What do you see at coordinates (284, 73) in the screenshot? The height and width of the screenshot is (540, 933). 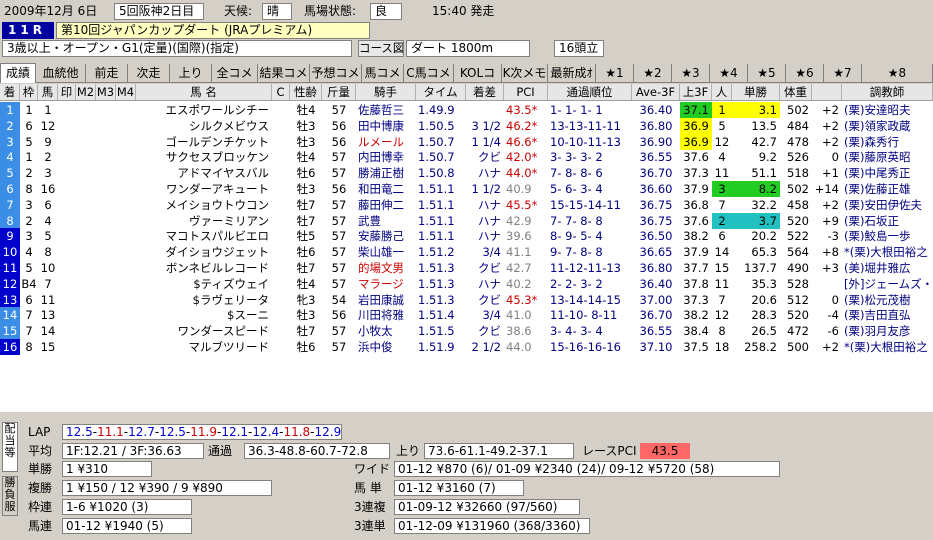 I see `tab-result-comments: 結果コメ` at bounding box center [284, 73].